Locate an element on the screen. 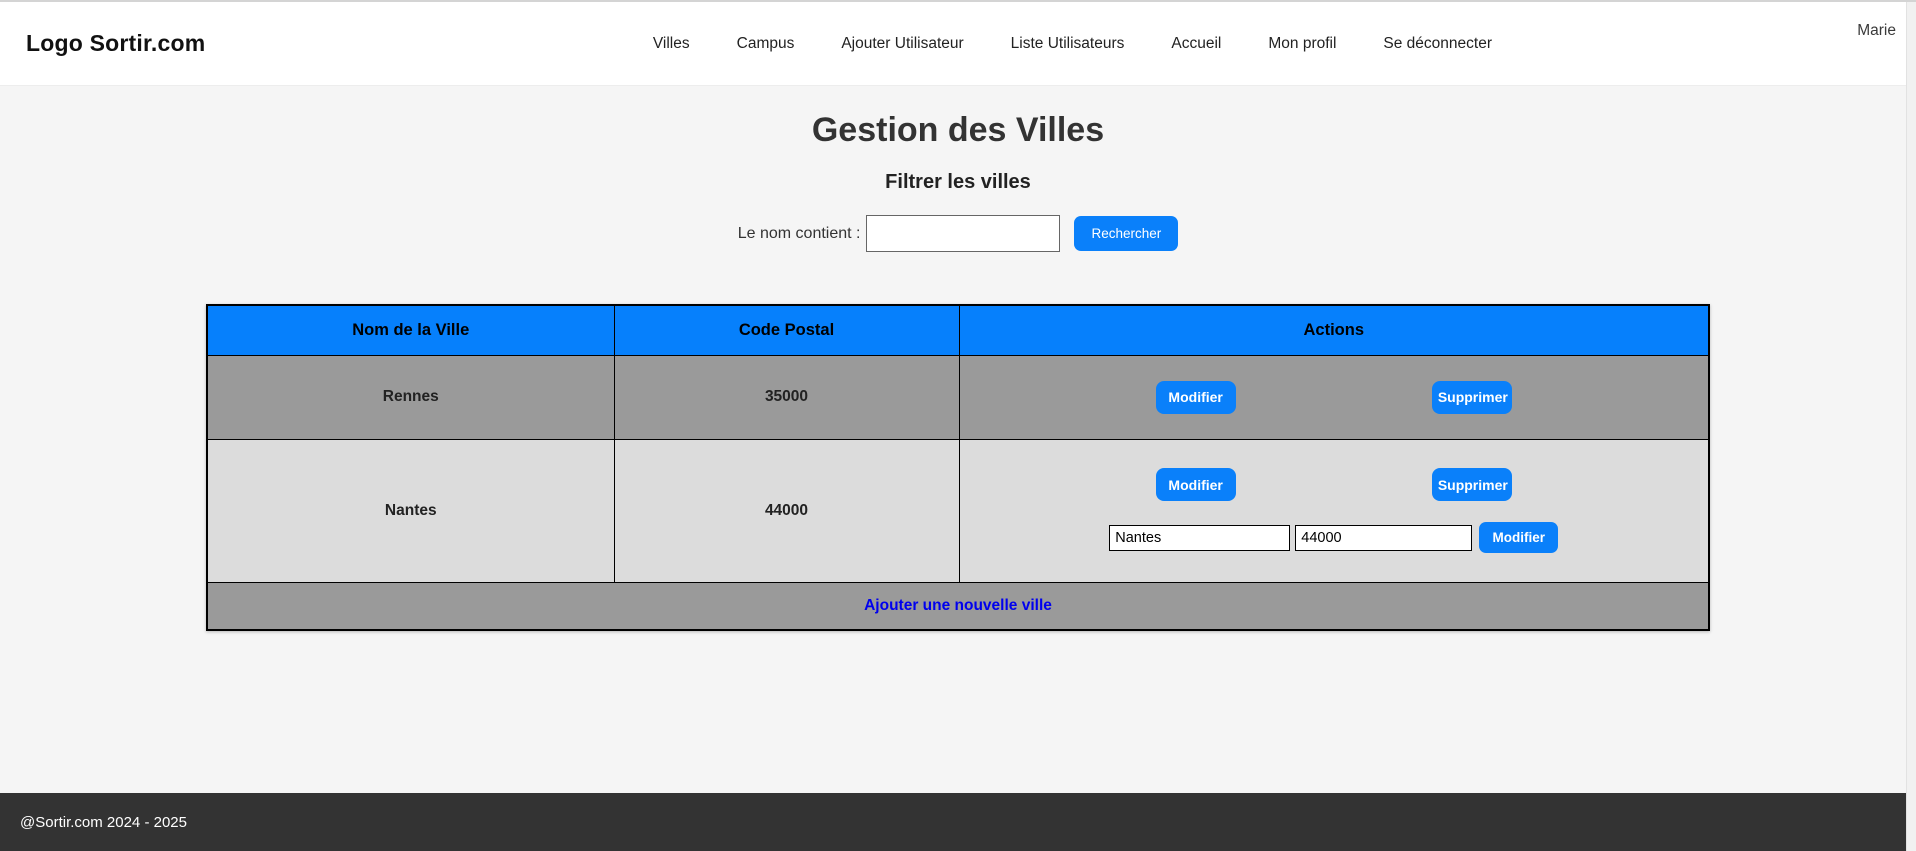 This screenshot has height=851, width=1916. city-name-cell: Rennes is located at coordinates (410, 397).